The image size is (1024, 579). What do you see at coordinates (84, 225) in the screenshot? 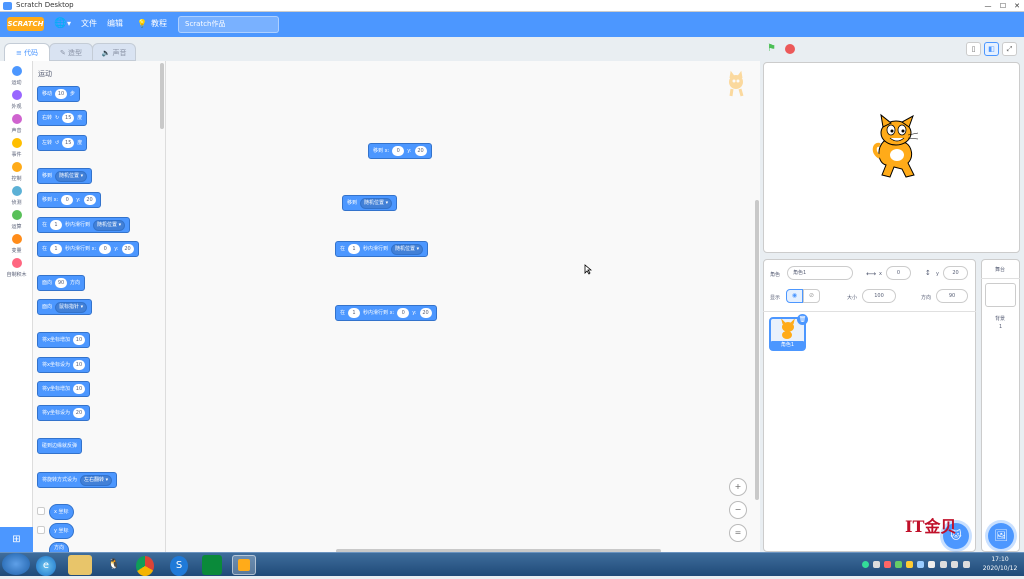
I see `block-glide-to: 在 1 秒内滑行到 随机位置 ▾` at bounding box center [84, 225].